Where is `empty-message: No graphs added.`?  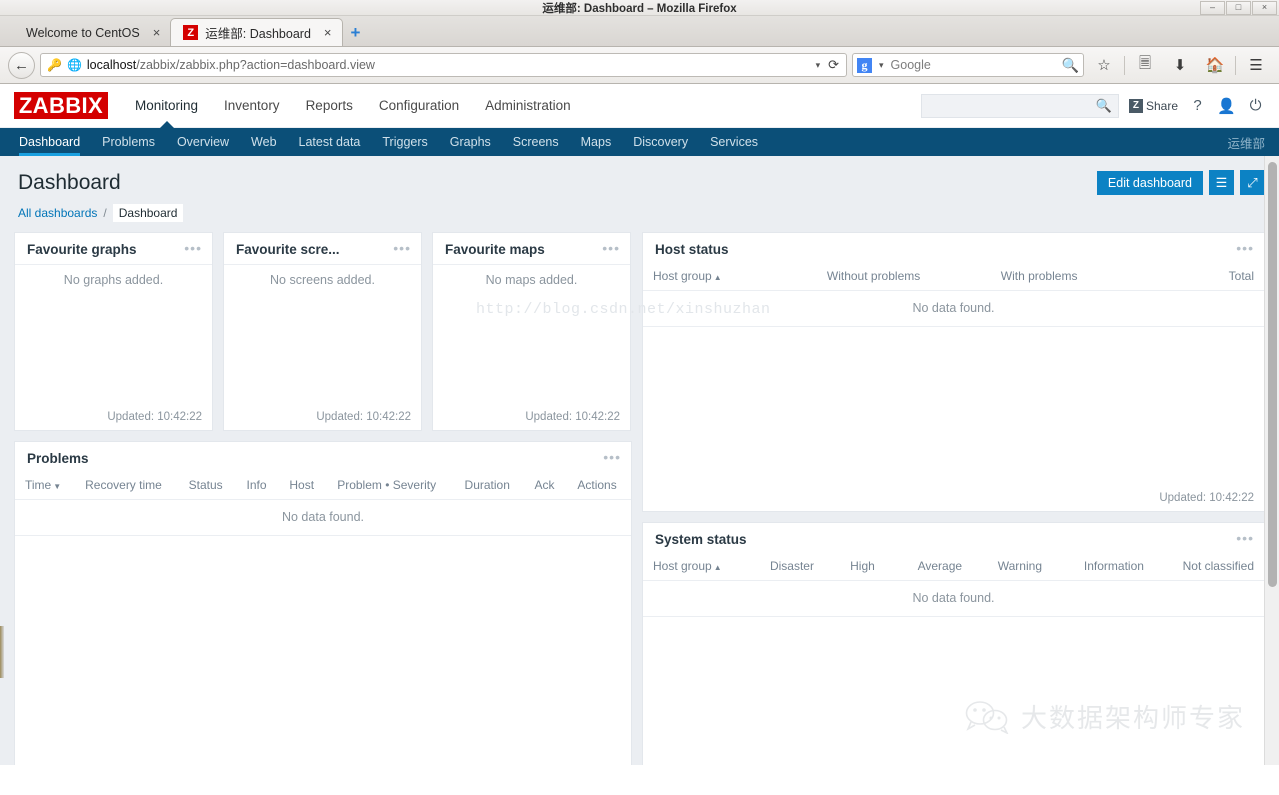
empty-message: No graphs added. is located at coordinates (113, 280).